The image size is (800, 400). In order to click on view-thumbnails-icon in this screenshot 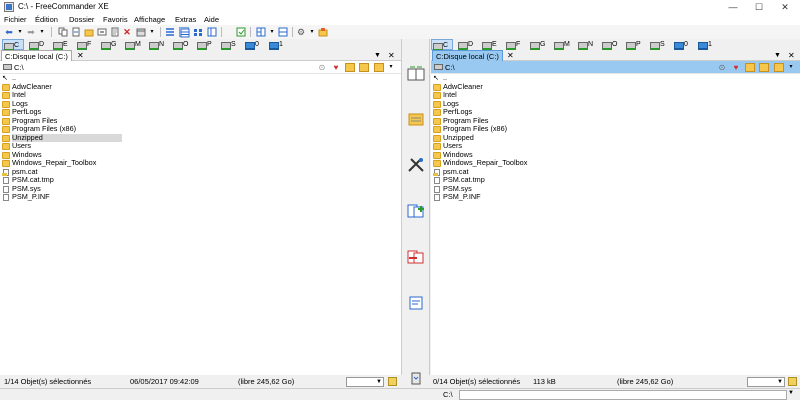, I will do `click(198, 32)`.